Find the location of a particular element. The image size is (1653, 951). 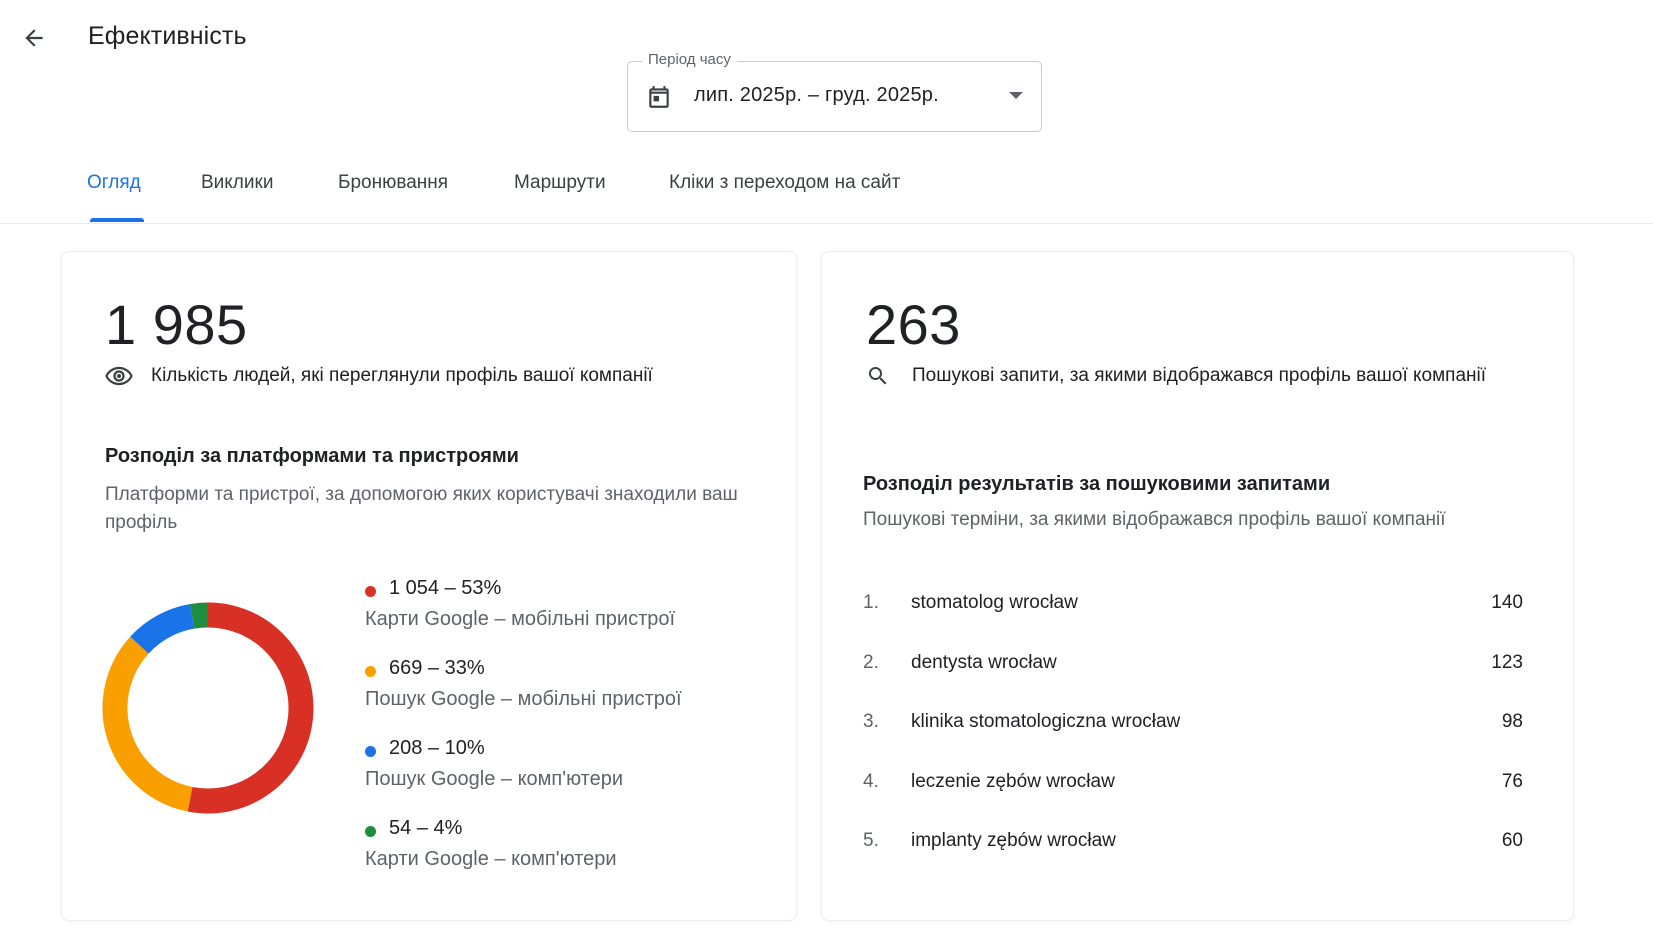

query-count: 76 is located at coordinates (1512, 781).